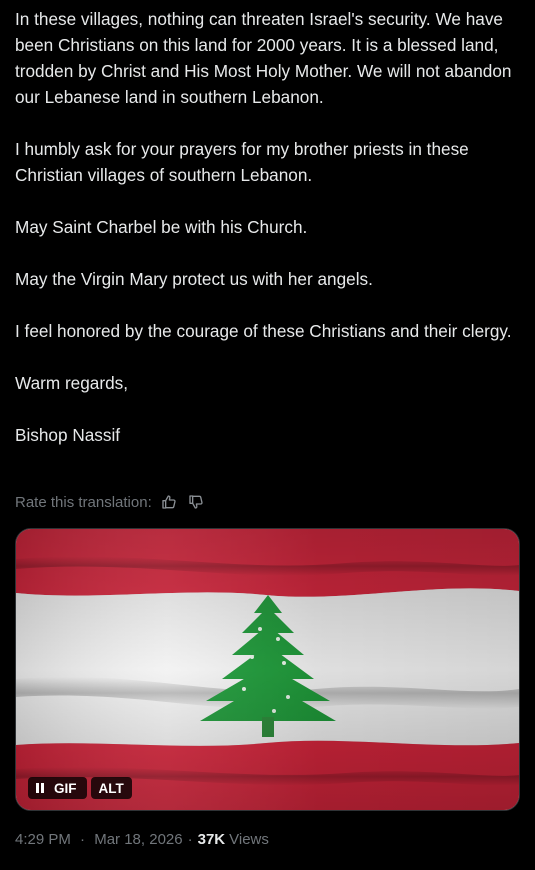 The width and height of the screenshot is (535, 870). Describe the element at coordinates (83, 502) in the screenshot. I see `rate-translation-label: Rate this translation:` at that location.